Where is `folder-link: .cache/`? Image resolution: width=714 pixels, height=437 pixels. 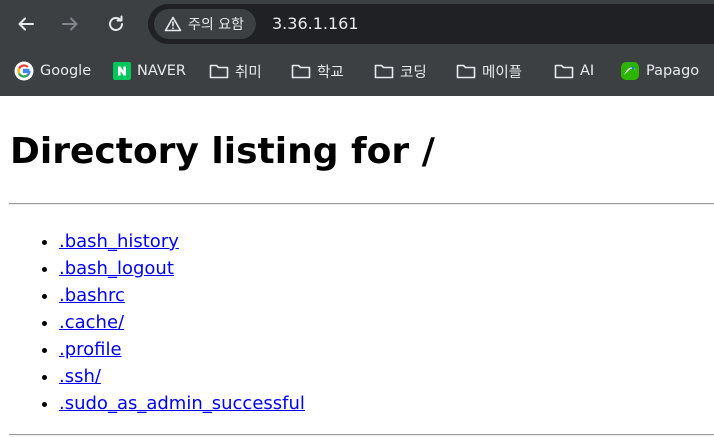
folder-link: .cache/ is located at coordinates (91, 322).